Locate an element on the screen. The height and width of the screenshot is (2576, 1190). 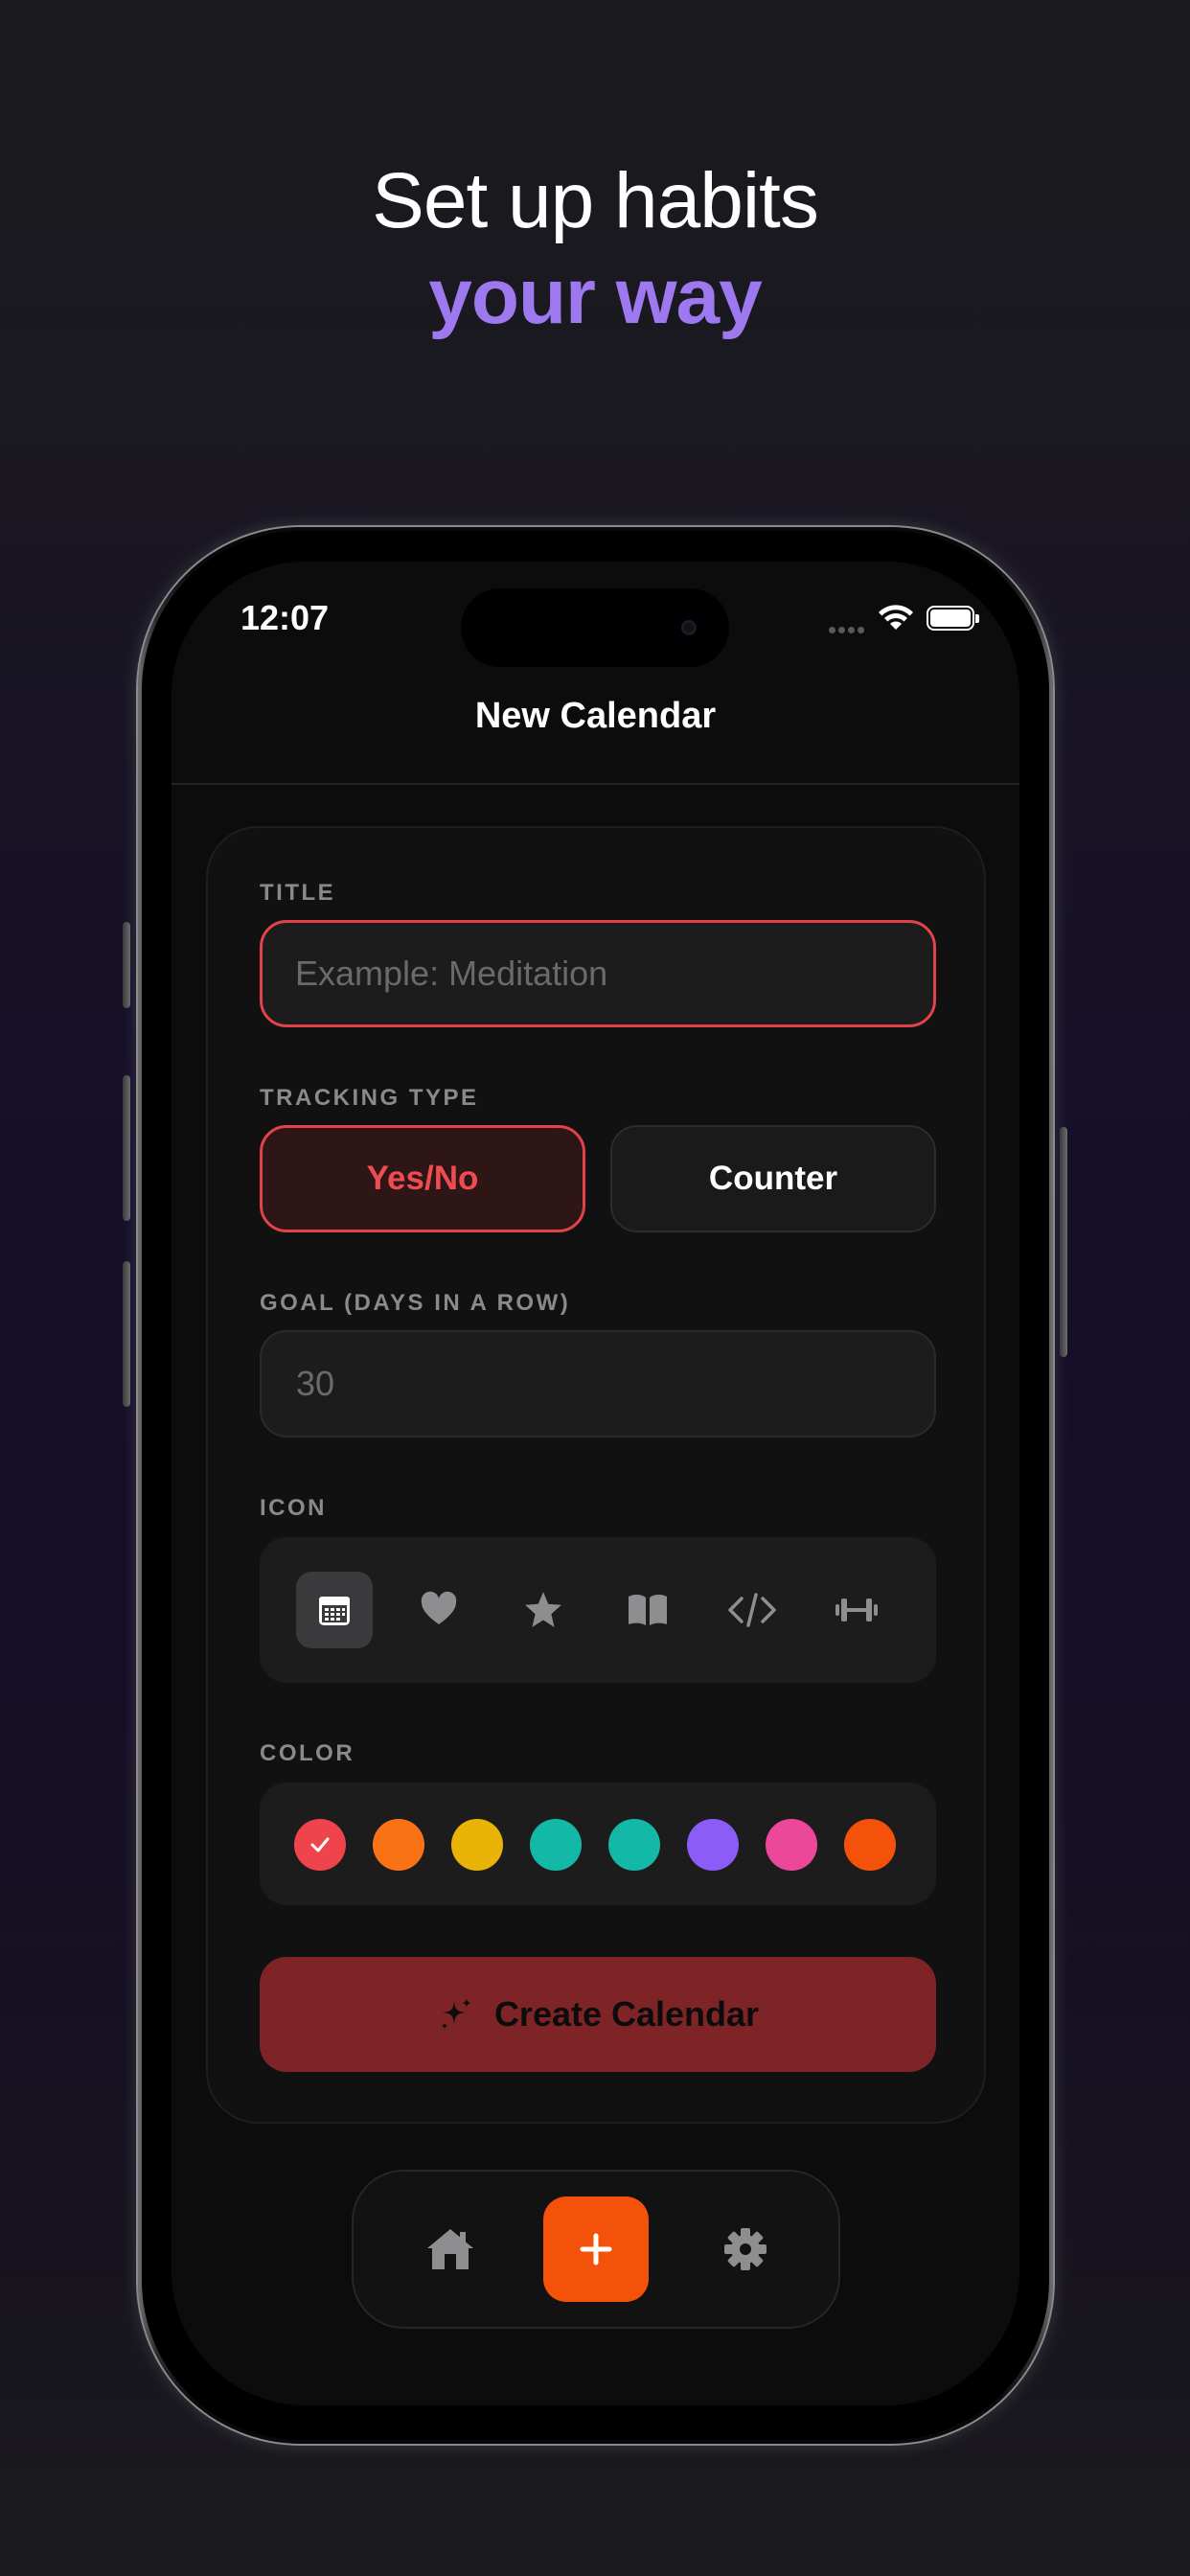
heart-icon is located at coordinates (439, 1610).